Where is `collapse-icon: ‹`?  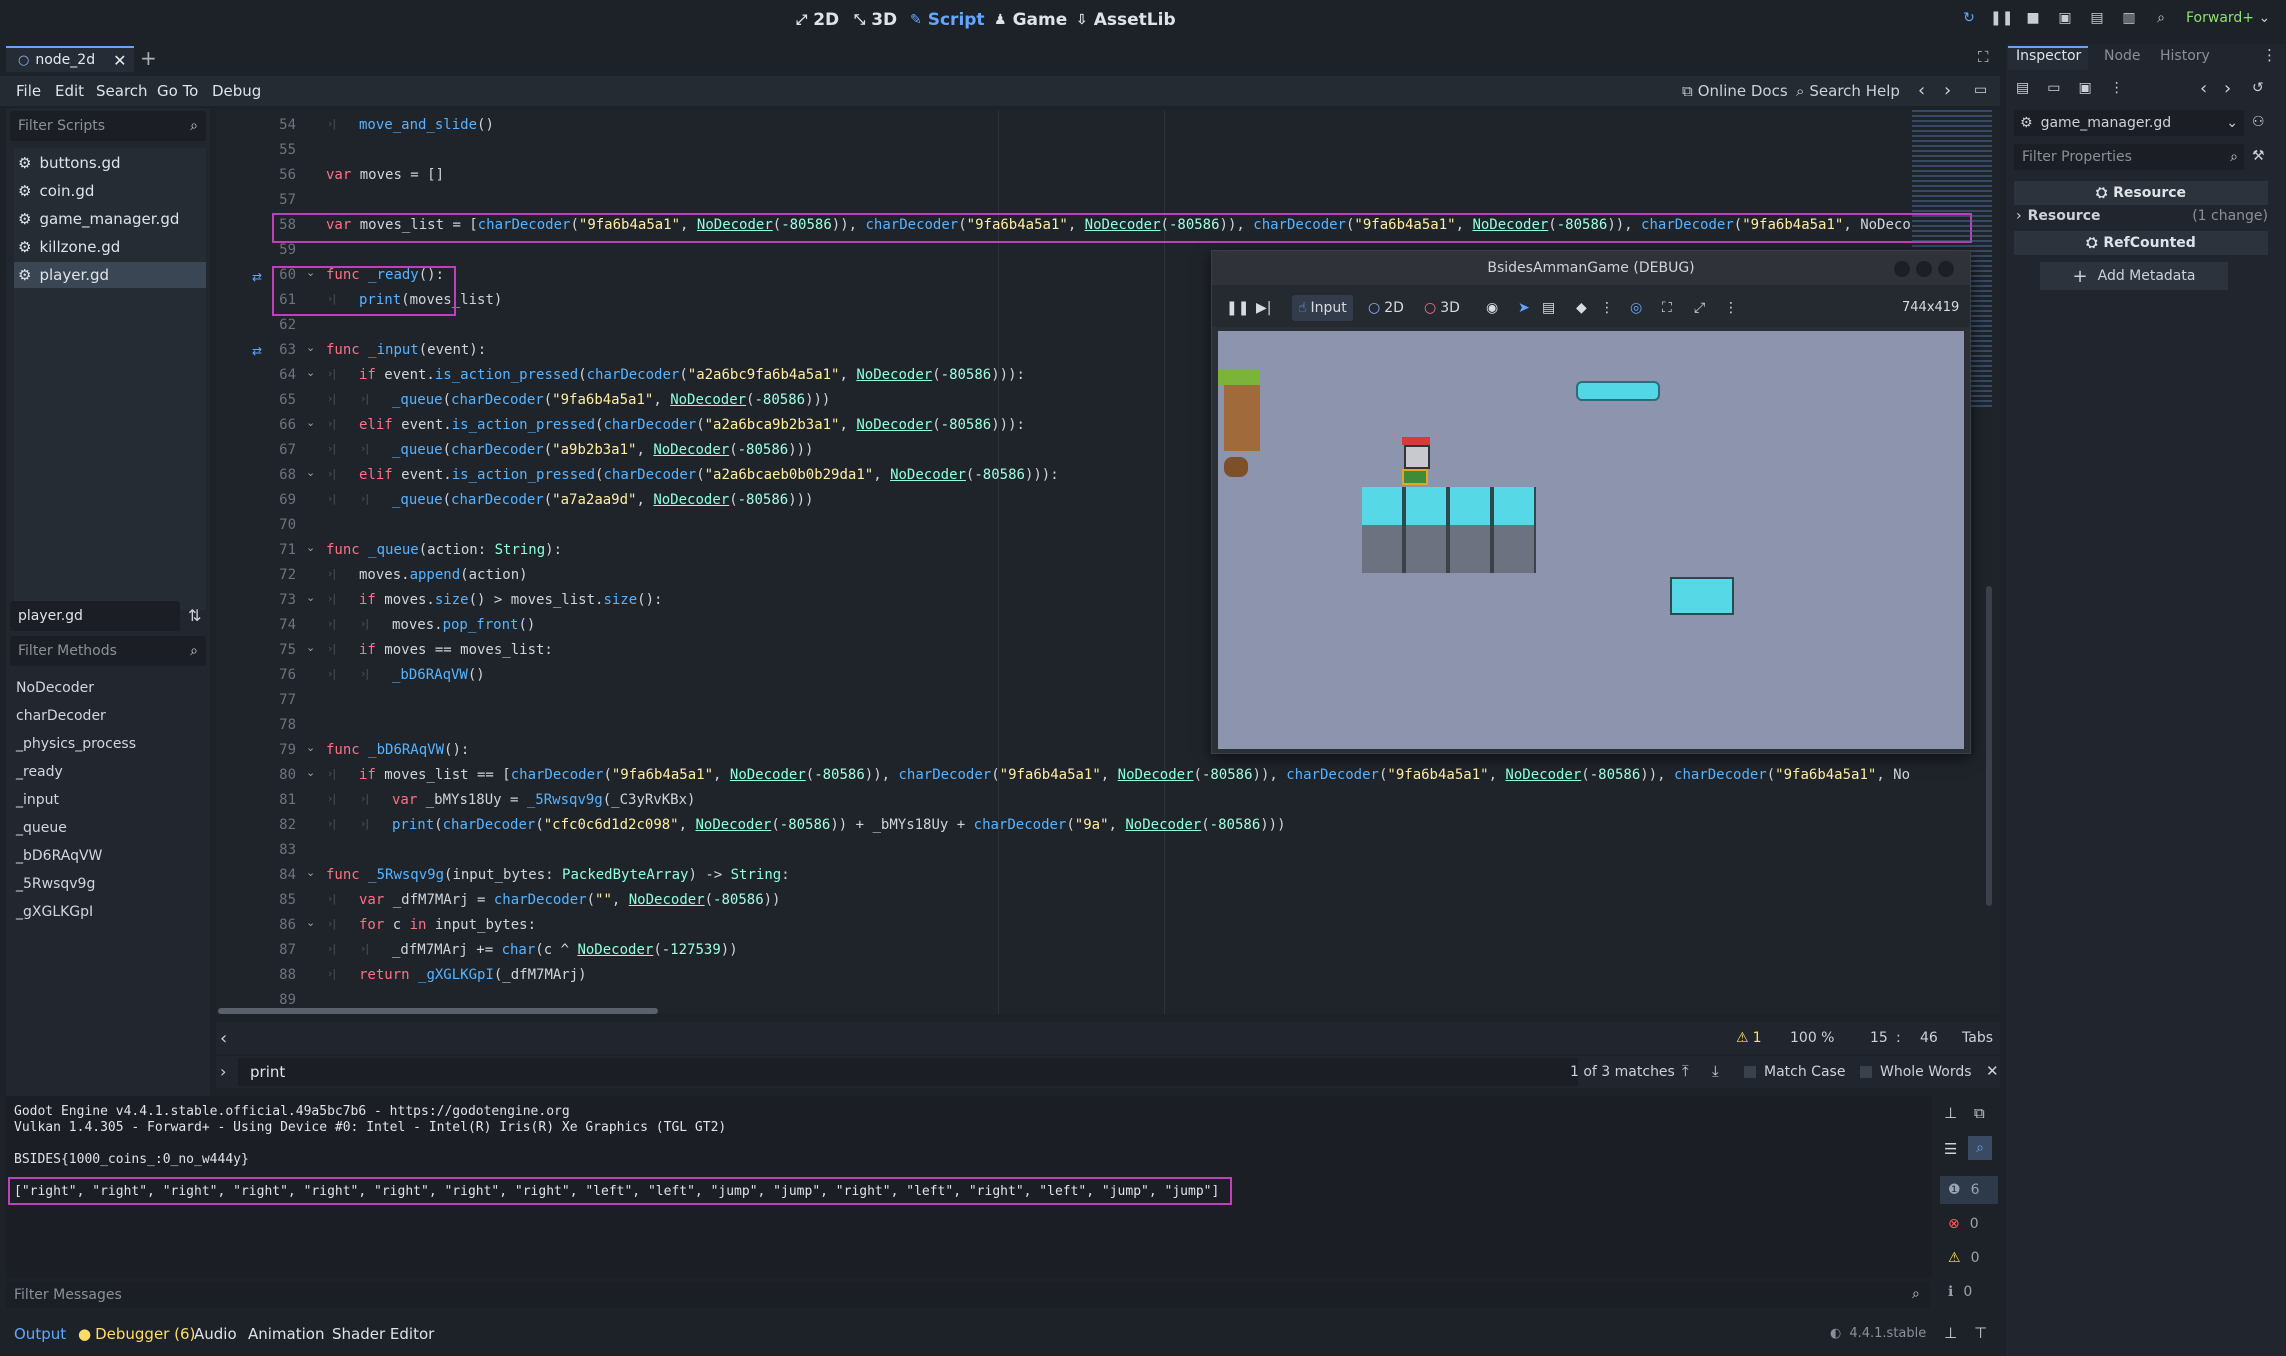 collapse-icon: ‹ is located at coordinates (223, 1038).